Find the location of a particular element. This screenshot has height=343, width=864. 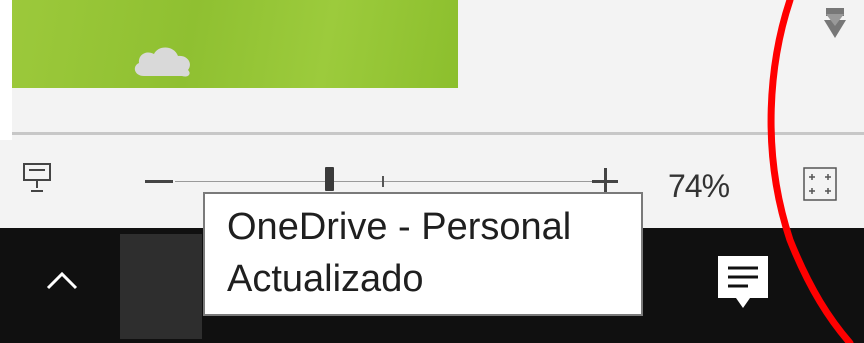

zoom-level: 74% is located at coordinates (699, 186).